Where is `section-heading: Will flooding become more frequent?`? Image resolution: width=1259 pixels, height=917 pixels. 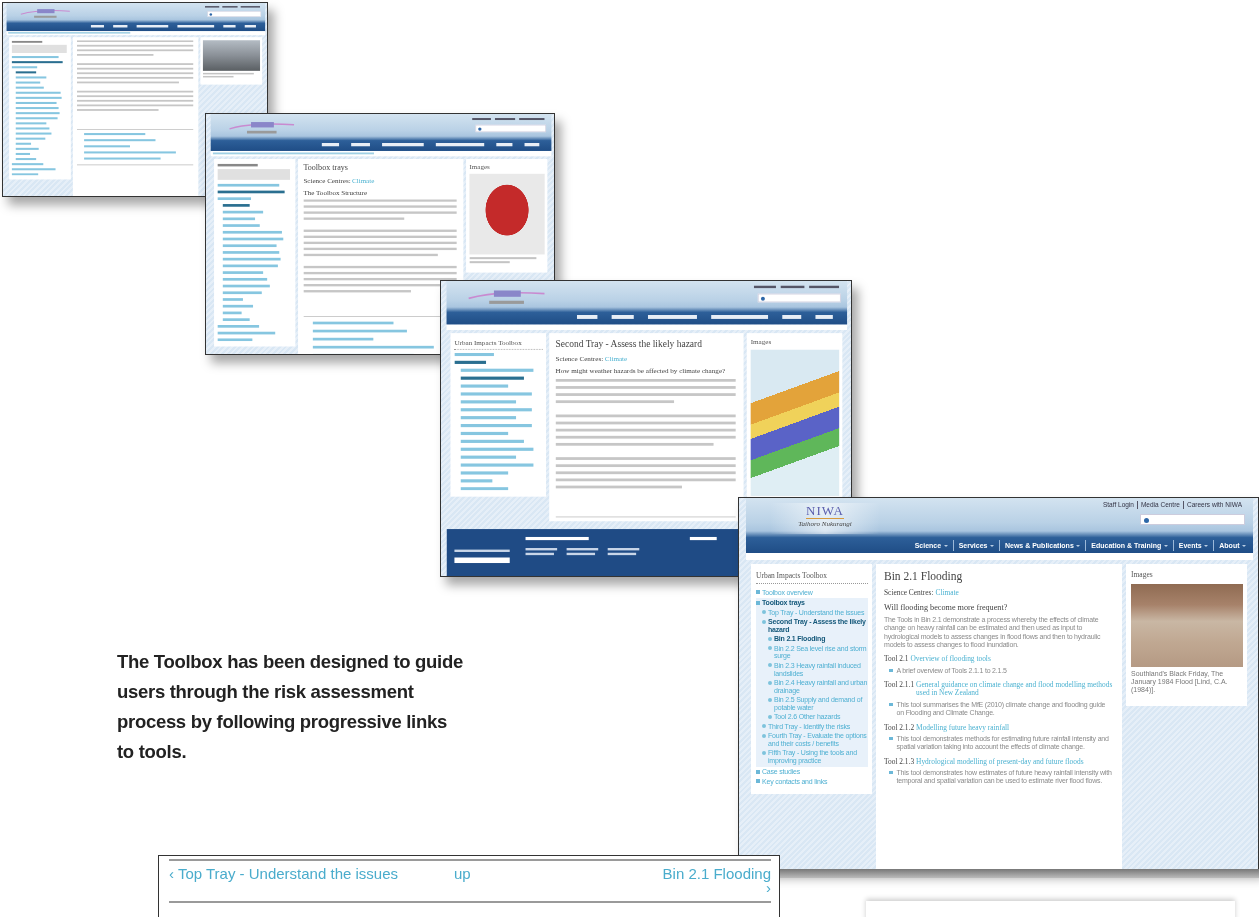 section-heading: Will flooding become more frequent? is located at coordinates (946, 607).